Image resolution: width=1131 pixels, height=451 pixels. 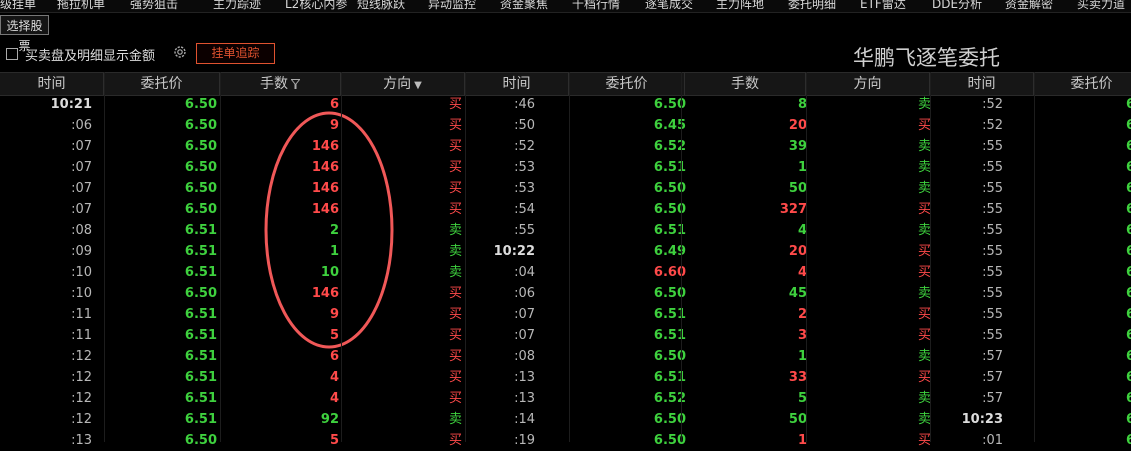 What do you see at coordinates (237, 6) in the screenshot?
I see `nav-tab: 主力踪迹` at bounding box center [237, 6].